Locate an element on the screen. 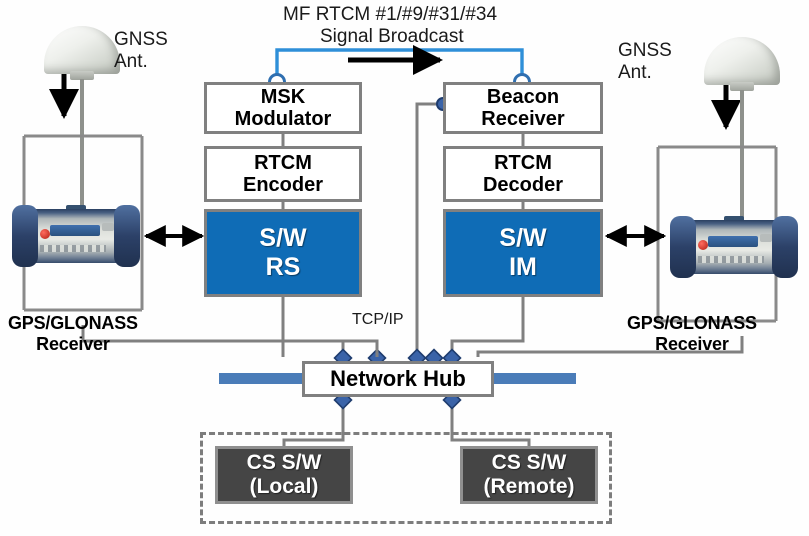  rtcm-encoder-box: RTCM Encoder is located at coordinates (283, 174).